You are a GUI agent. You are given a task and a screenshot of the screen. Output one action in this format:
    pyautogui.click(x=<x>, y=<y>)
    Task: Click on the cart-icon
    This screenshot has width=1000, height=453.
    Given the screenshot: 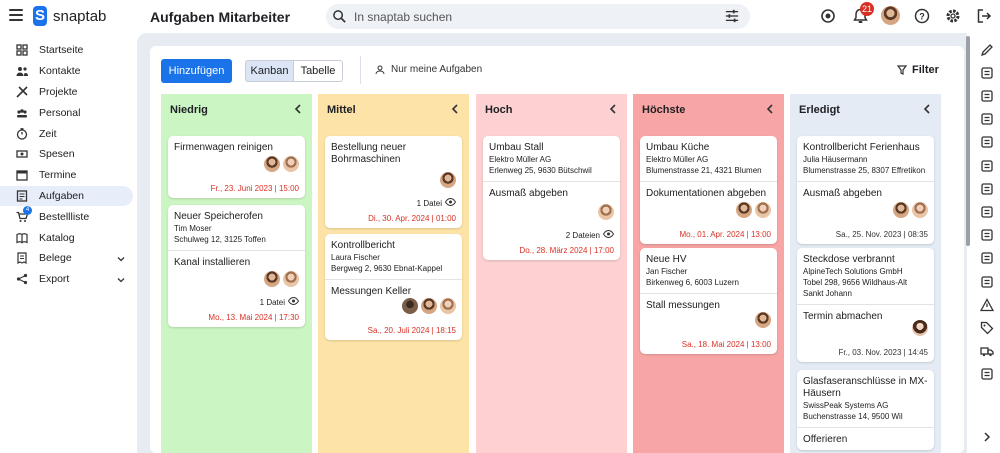 What is the action you would take?
    pyautogui.click(x=987, y=258)
    